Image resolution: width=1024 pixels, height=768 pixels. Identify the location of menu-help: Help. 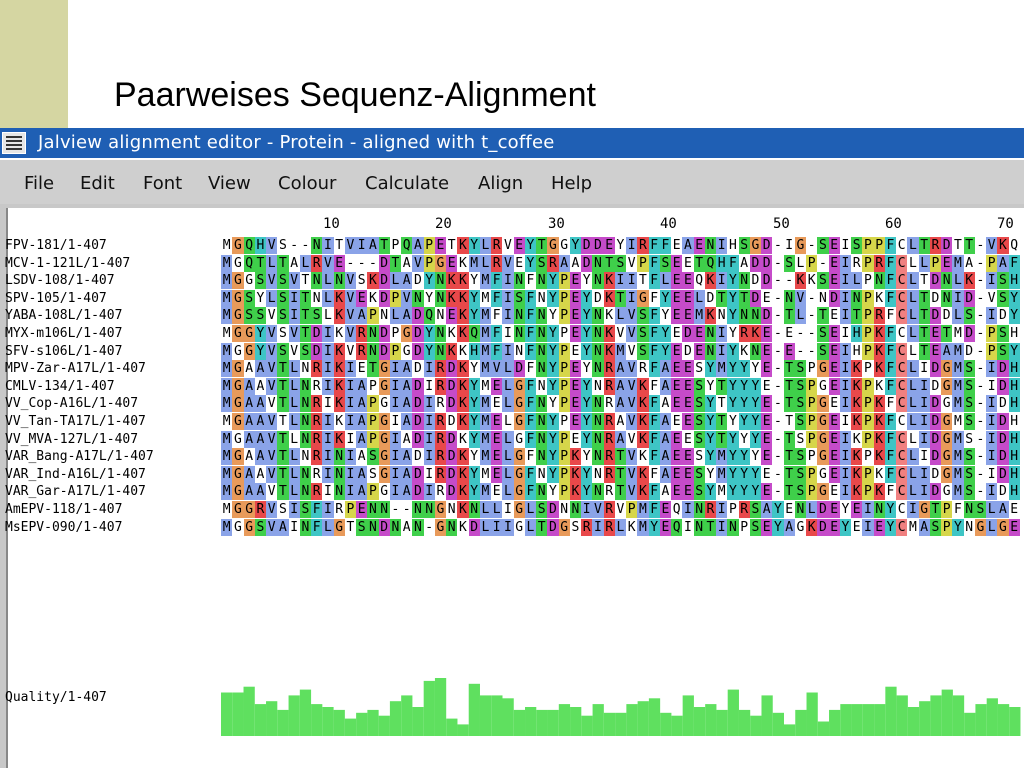
(571, 183).